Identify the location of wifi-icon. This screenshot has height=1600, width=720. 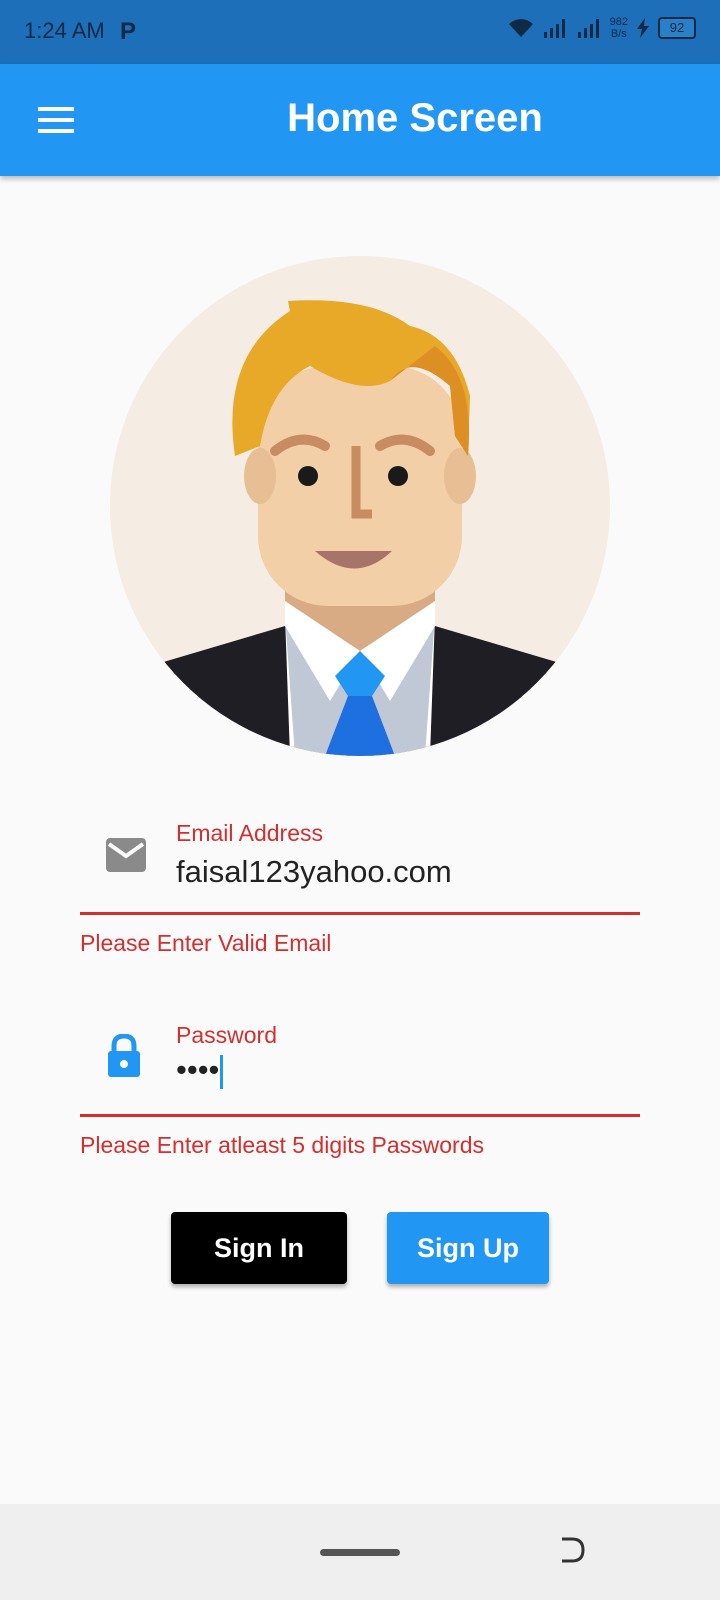
(520, 28).